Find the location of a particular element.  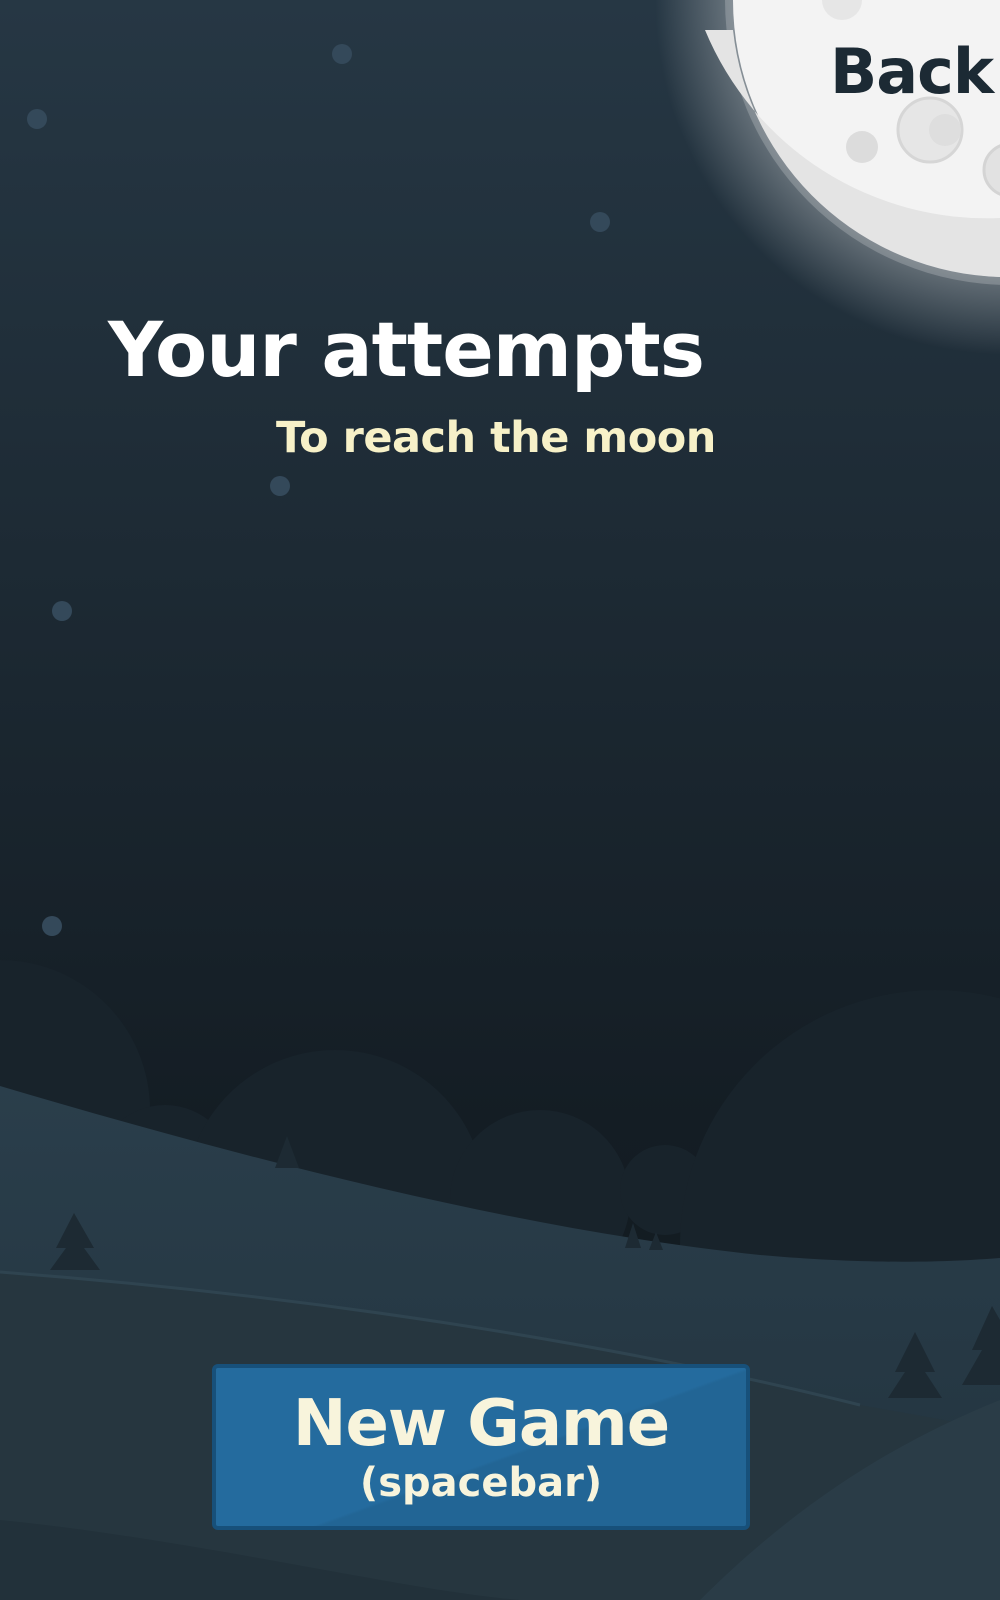

page-title: Your attempts is located at coordinates (406, 349).